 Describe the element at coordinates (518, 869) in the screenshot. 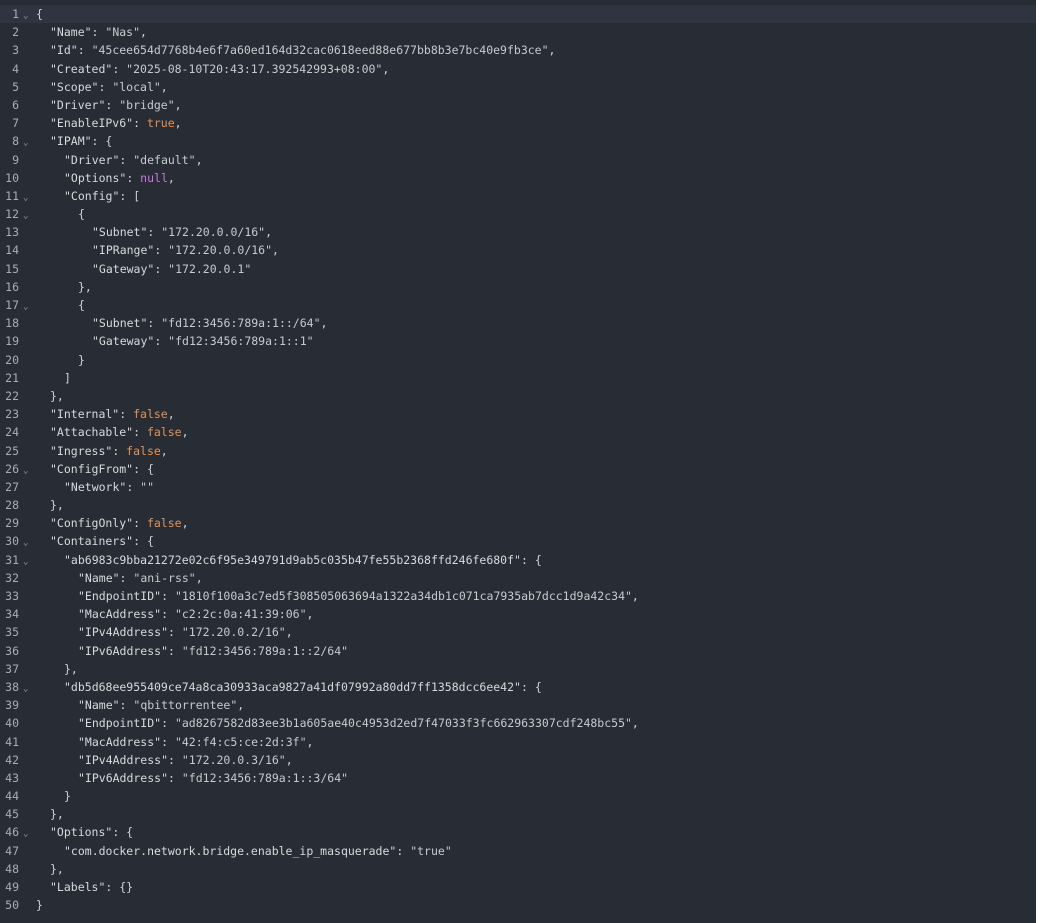

I see `code-line: 48},` at that location.